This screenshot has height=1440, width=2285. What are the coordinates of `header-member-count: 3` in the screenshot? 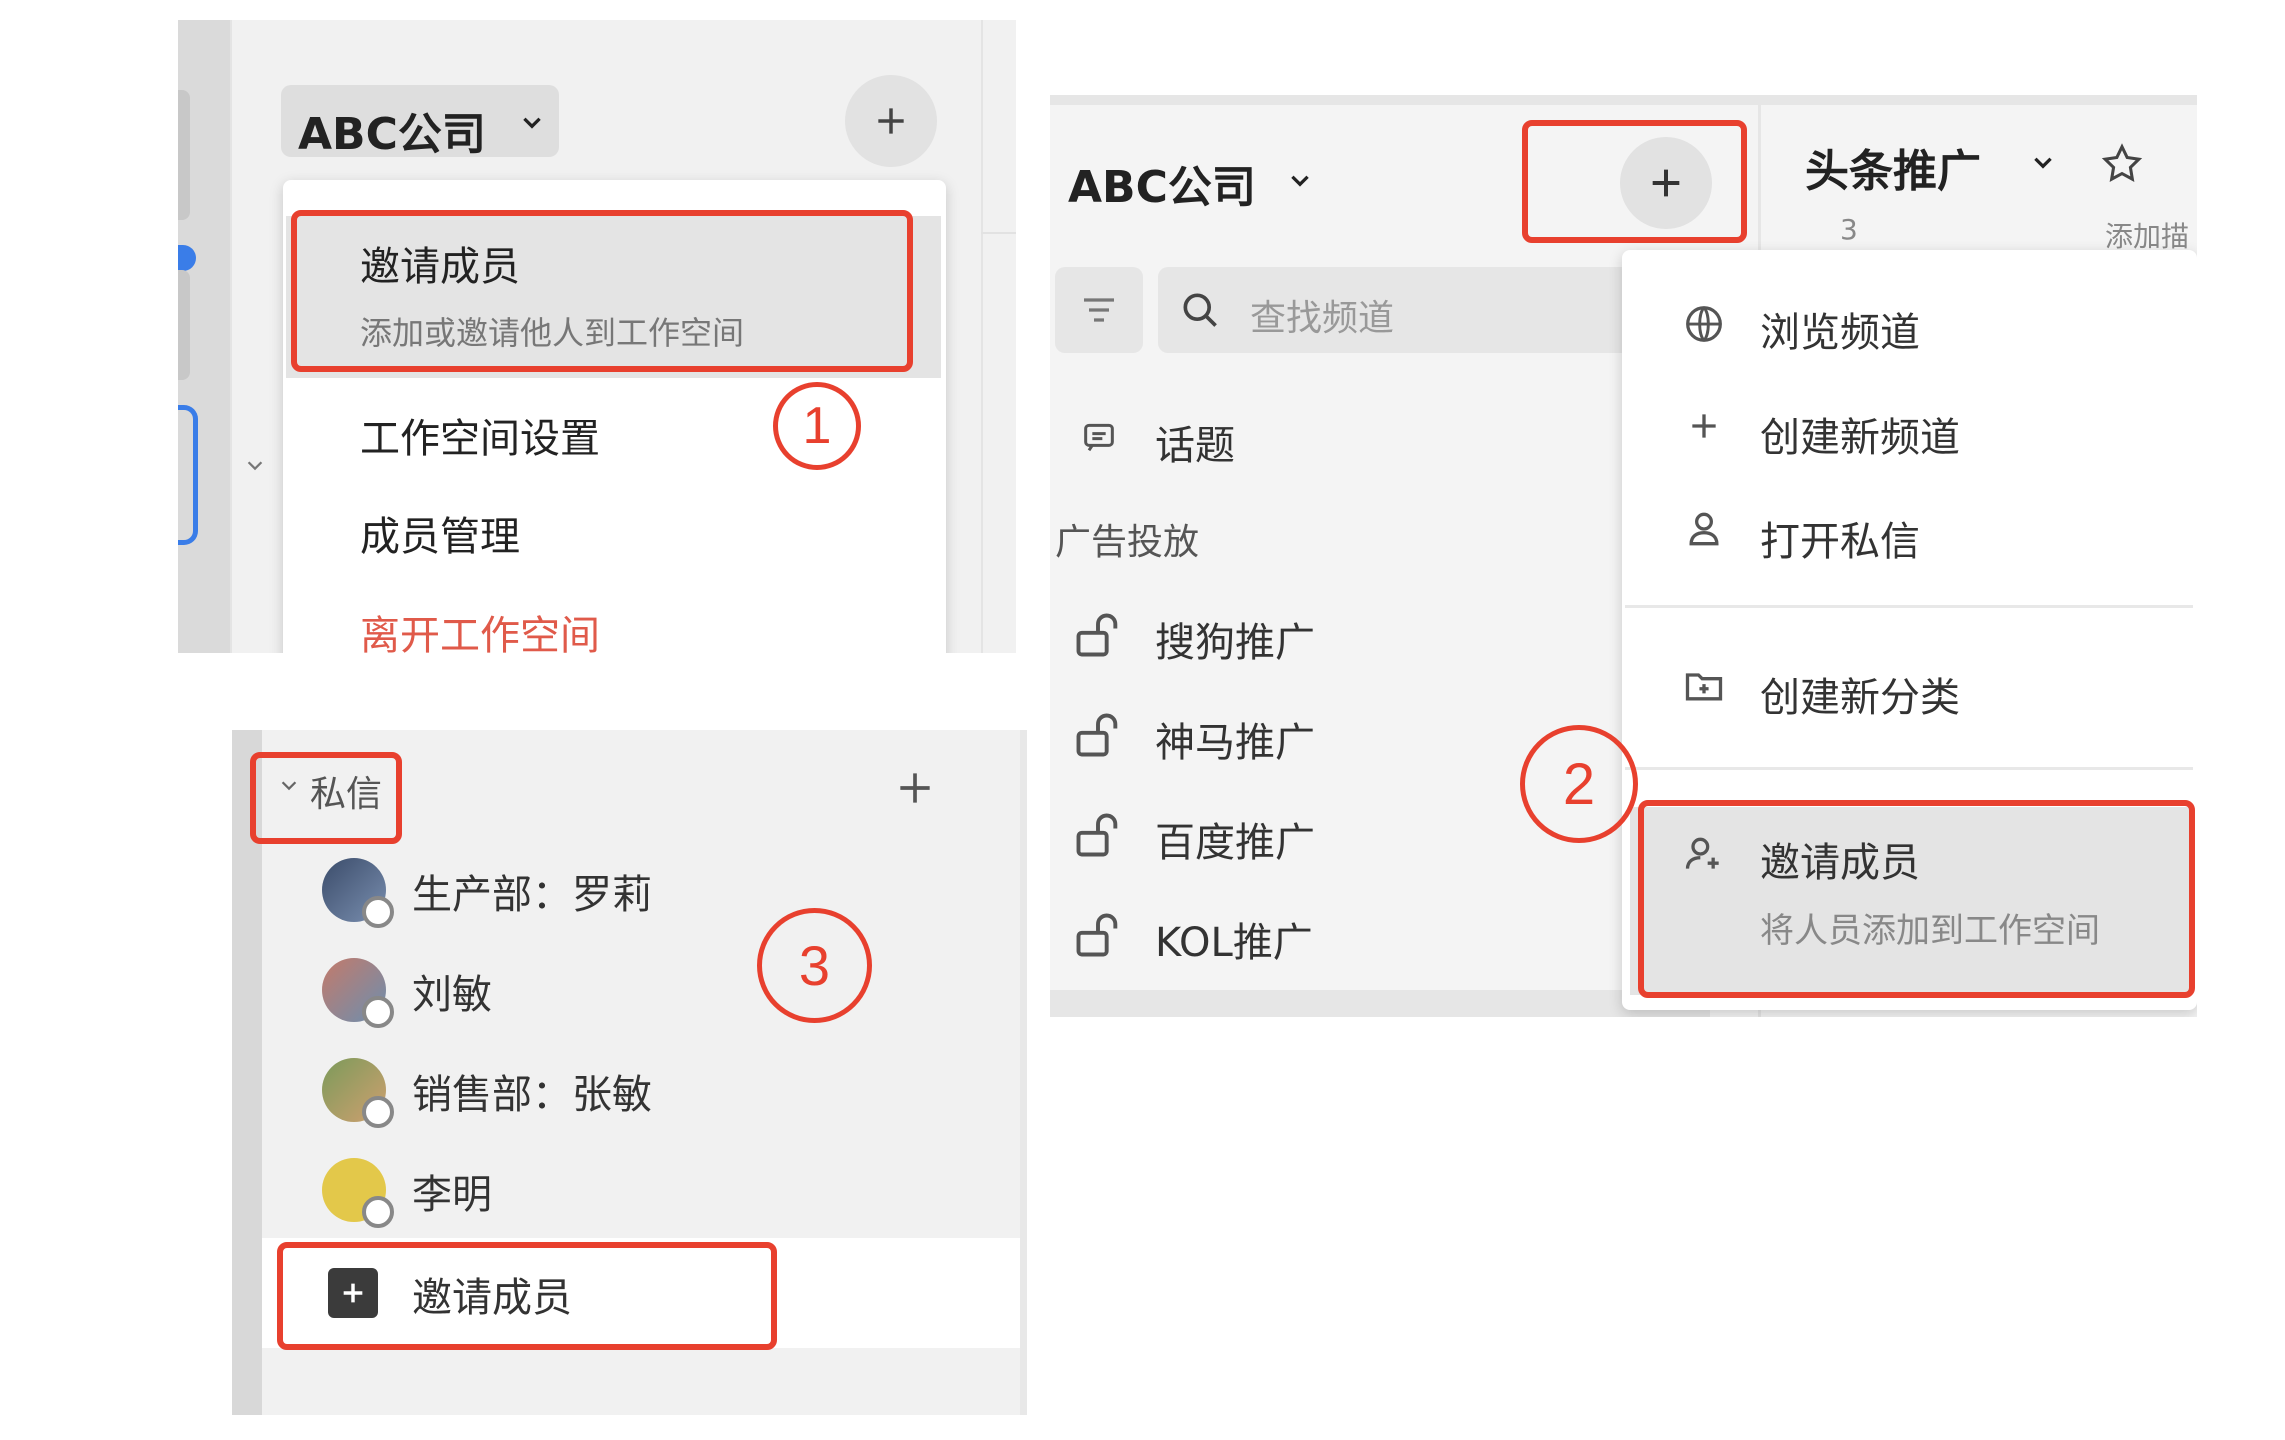 It's located at (1849, 229).